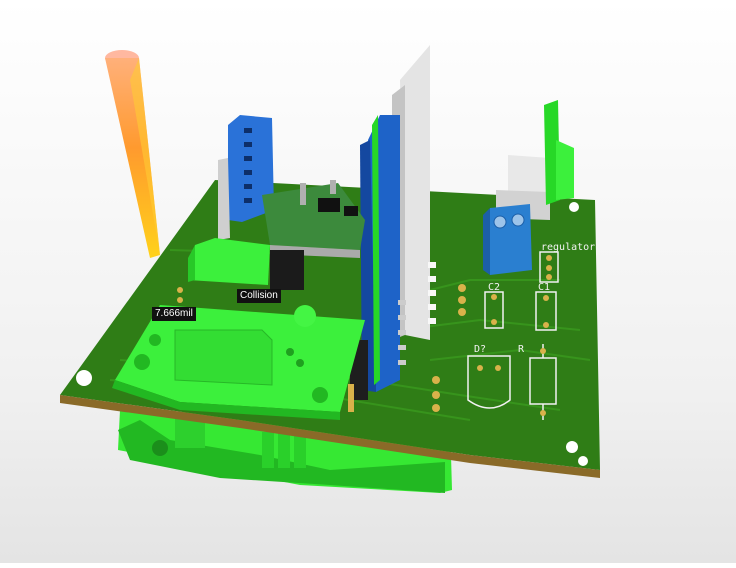  What do you see at coordinates (568, 247) in the screenshot?
I see `label-regulator: regulator` at bounding box center [568, 247].